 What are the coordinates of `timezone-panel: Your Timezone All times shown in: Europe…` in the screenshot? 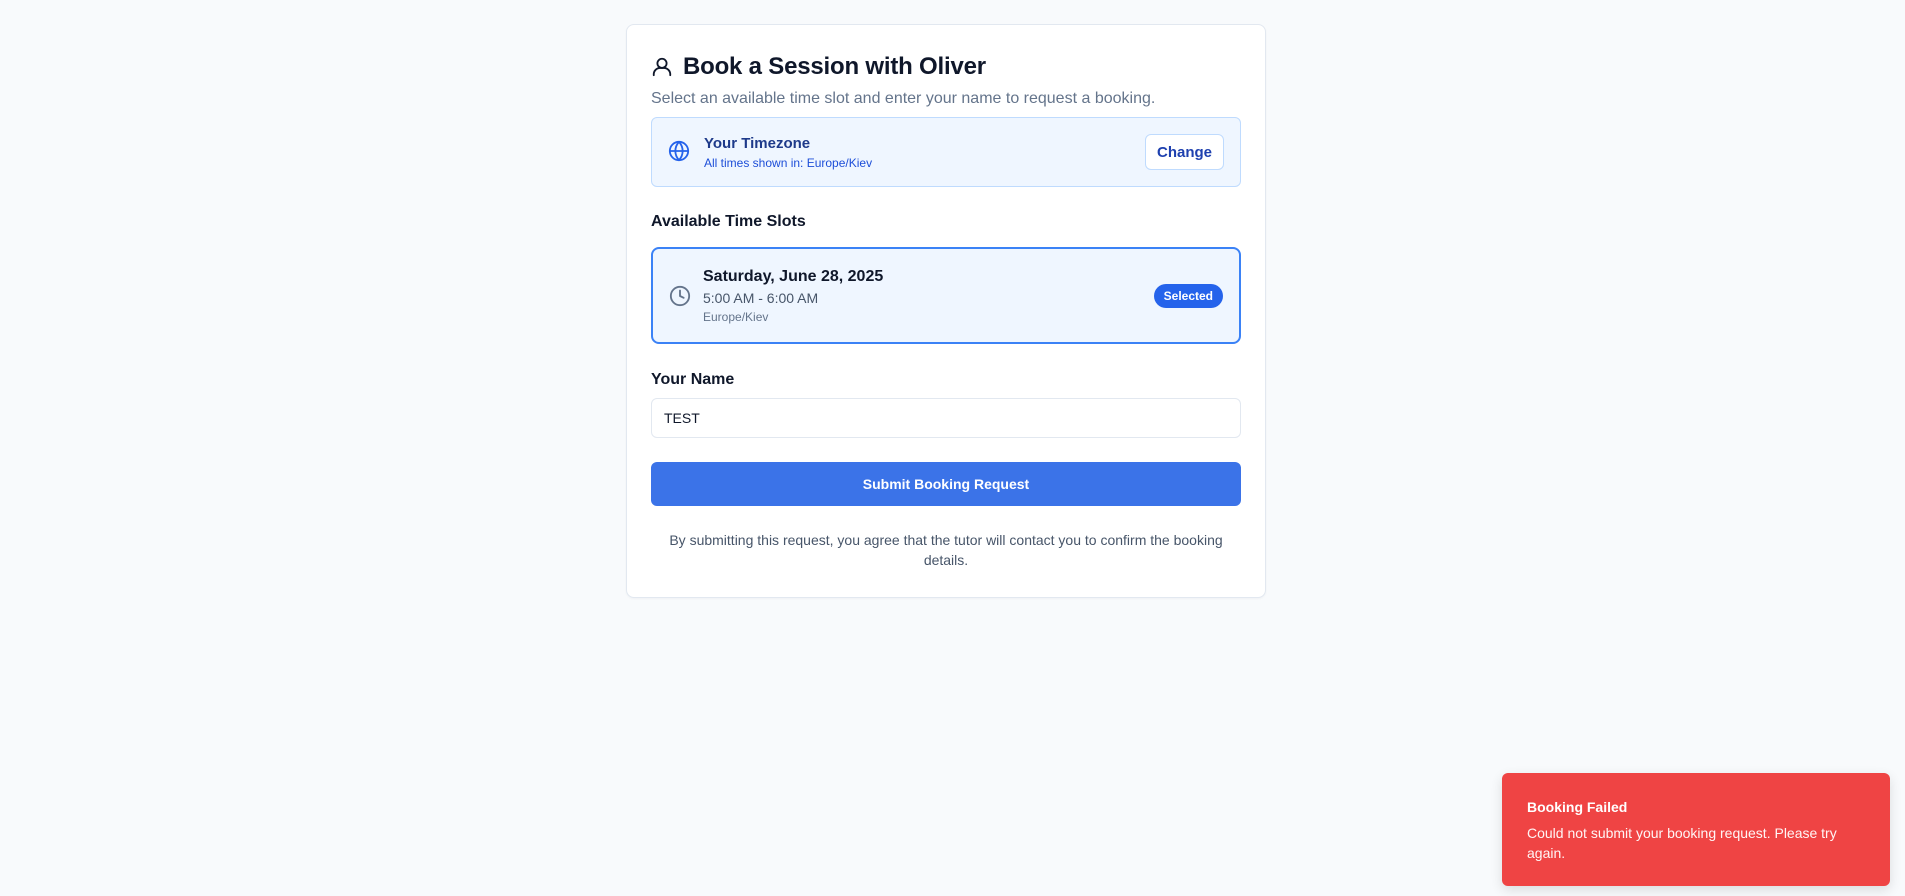 It's located at (946, 152).